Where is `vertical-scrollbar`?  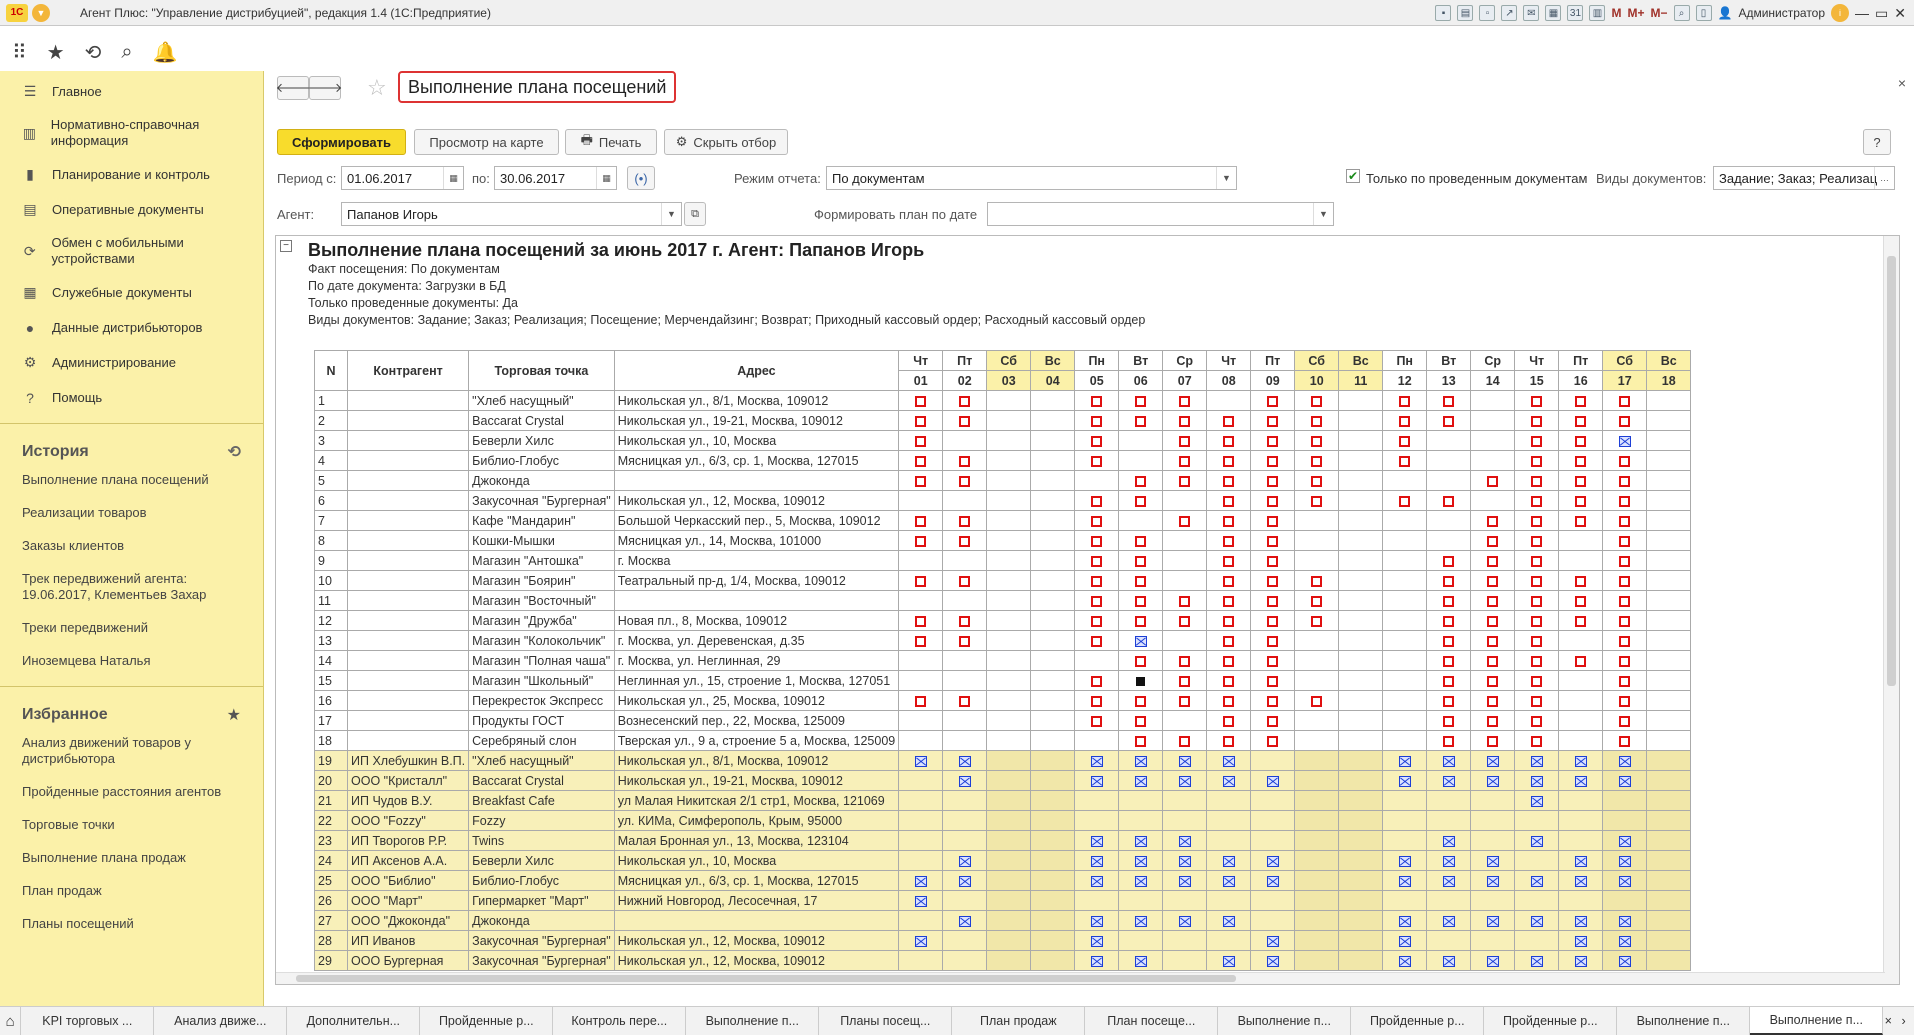
vertical-scrollbar is located at coordinates (1891, 610).